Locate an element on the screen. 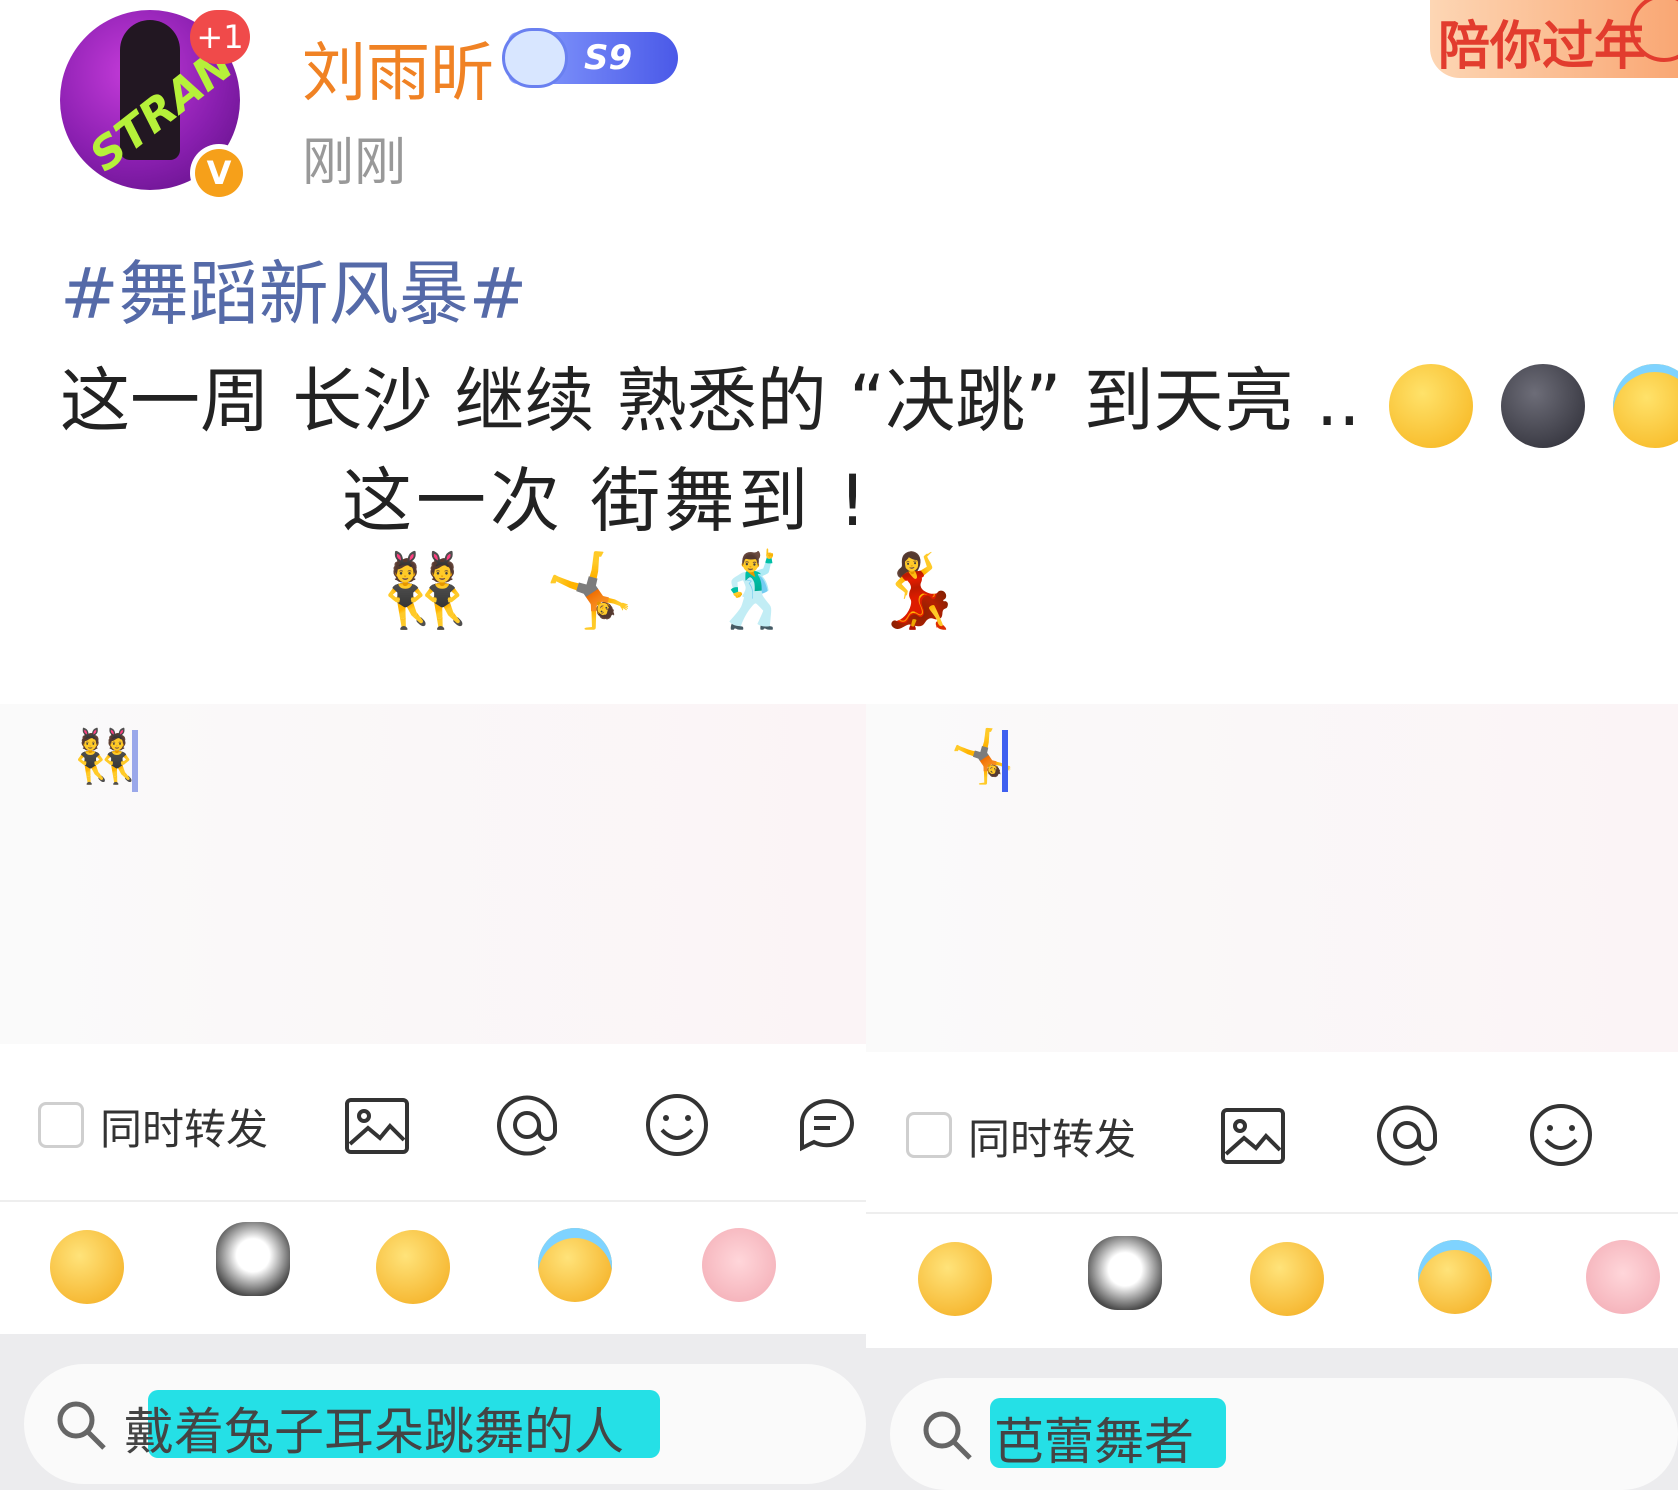 This screenshot has width=1678, height=1490. post-hashtag: #舞蹈新风暴# is located at coordinates (293, 288).